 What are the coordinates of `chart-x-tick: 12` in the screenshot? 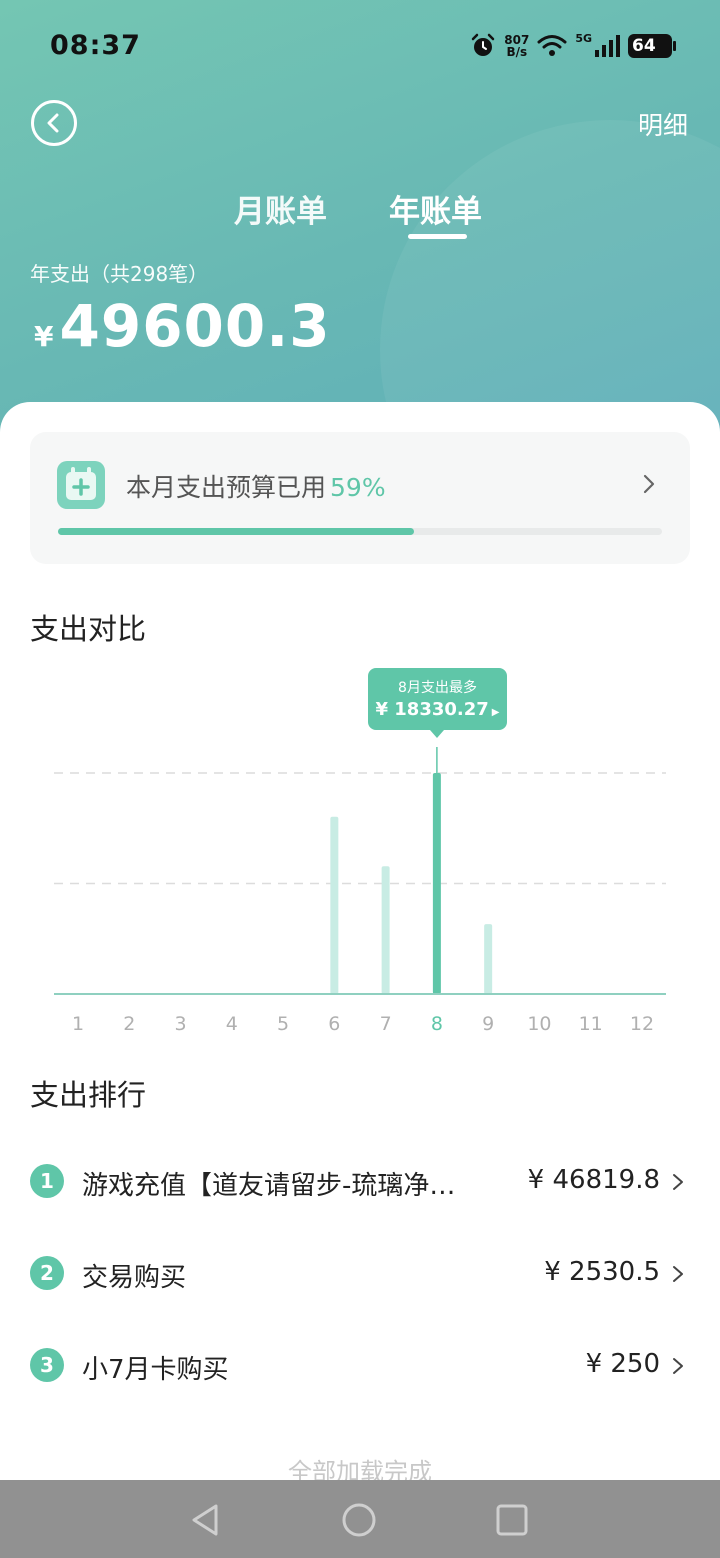 It's located at (642, 1024).